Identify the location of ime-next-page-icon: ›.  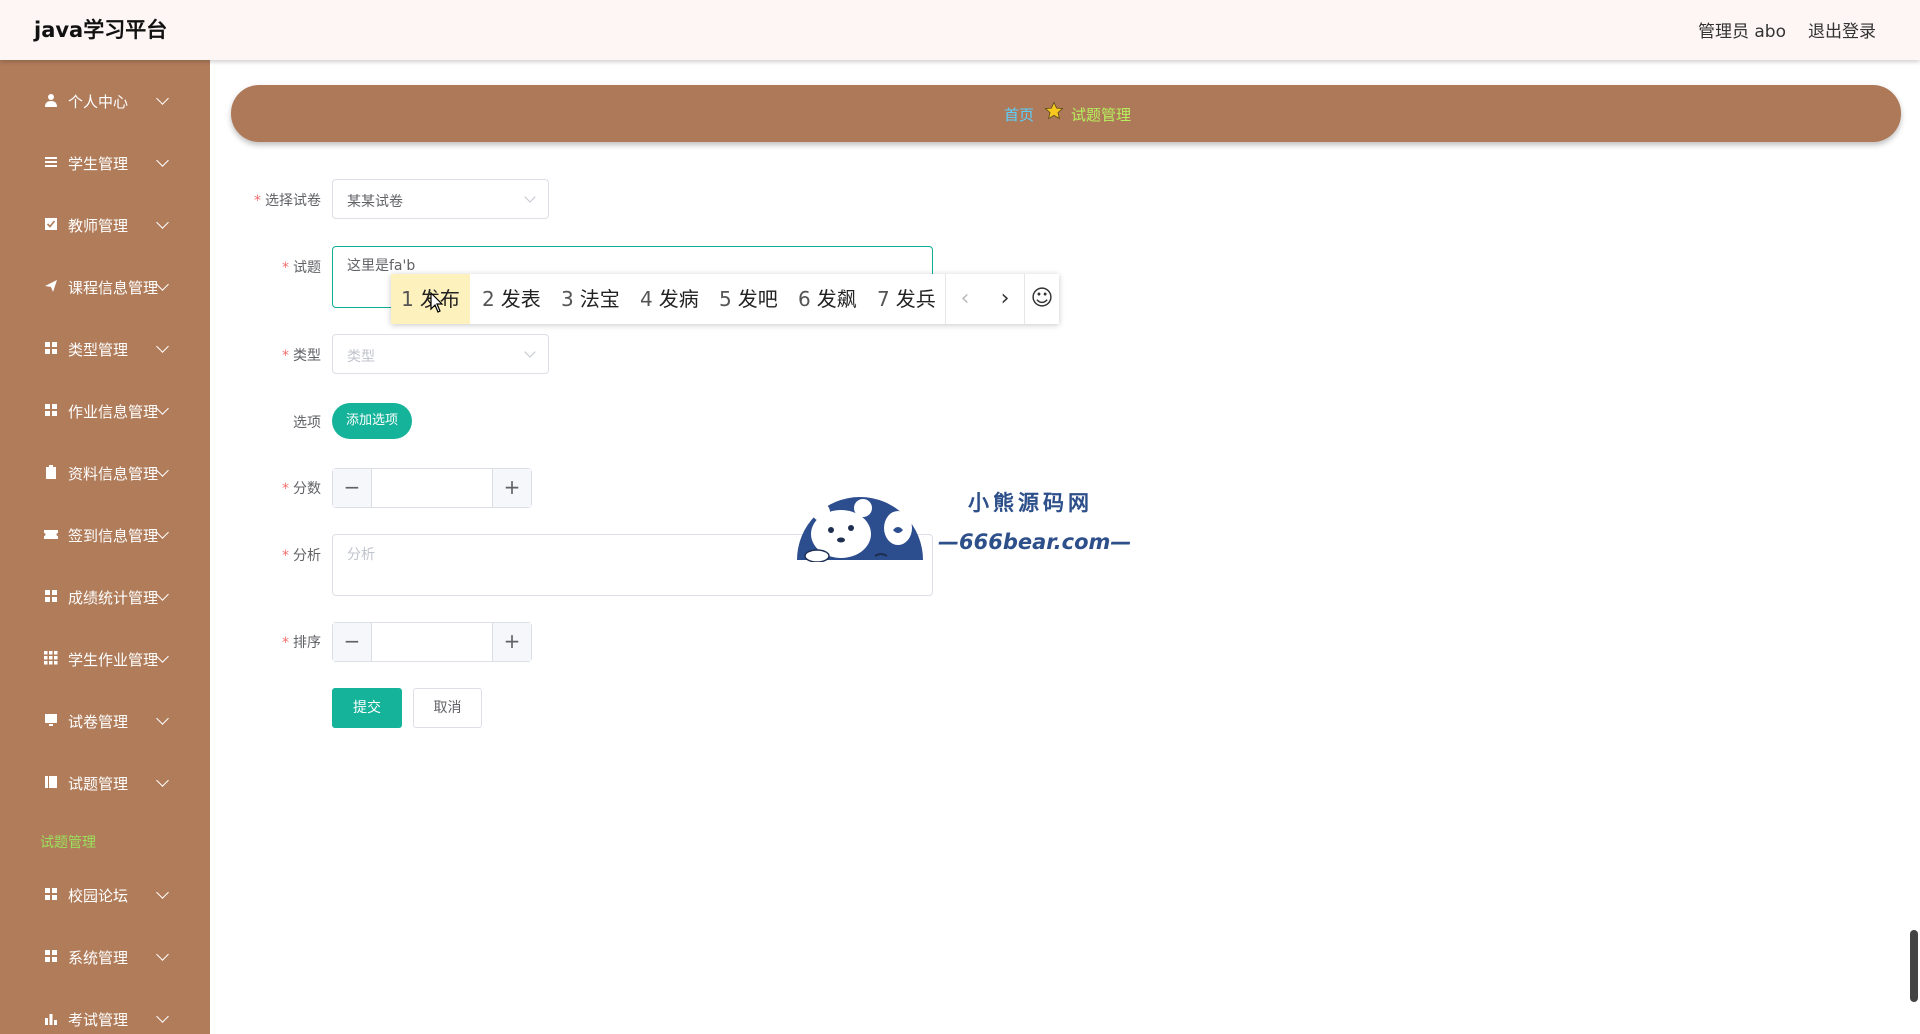
(1005, 299).